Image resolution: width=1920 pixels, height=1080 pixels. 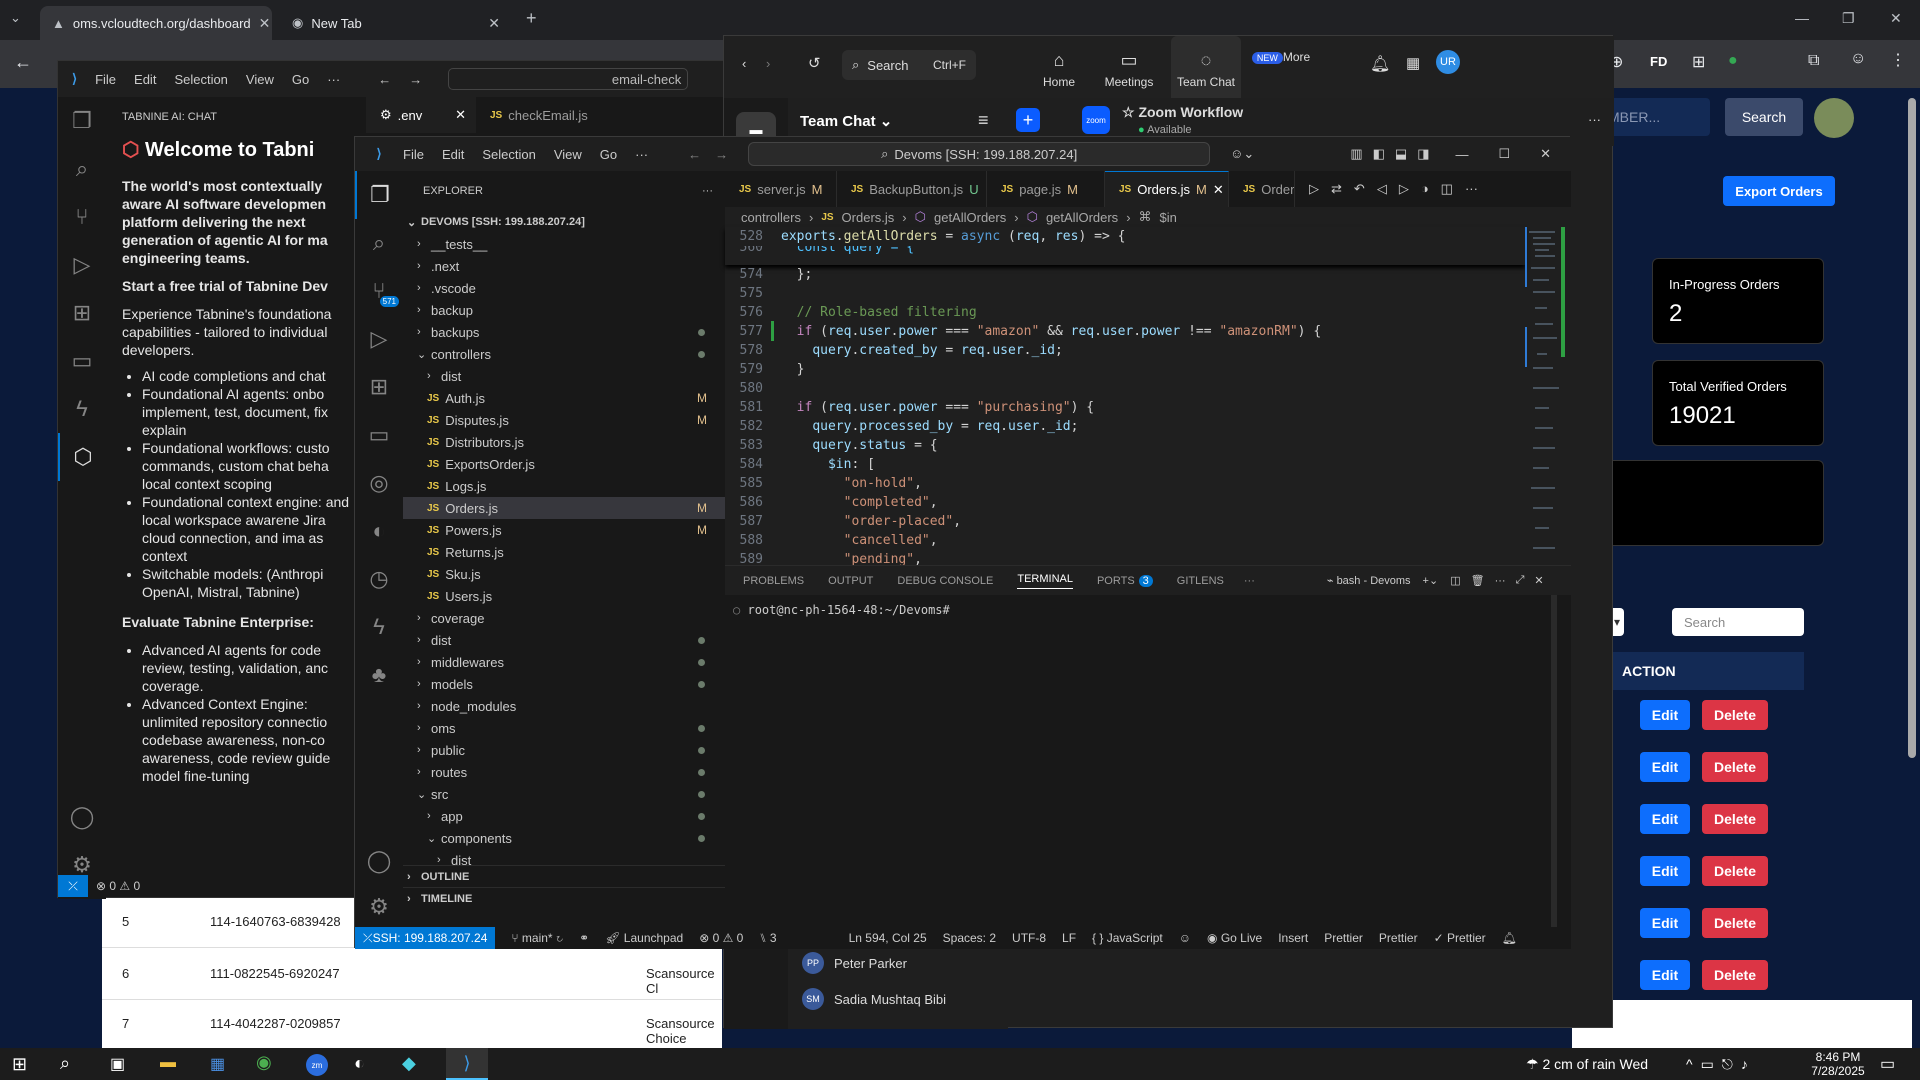 I want to click on run-debug-icon: ▷, so click(x=82, y=265).